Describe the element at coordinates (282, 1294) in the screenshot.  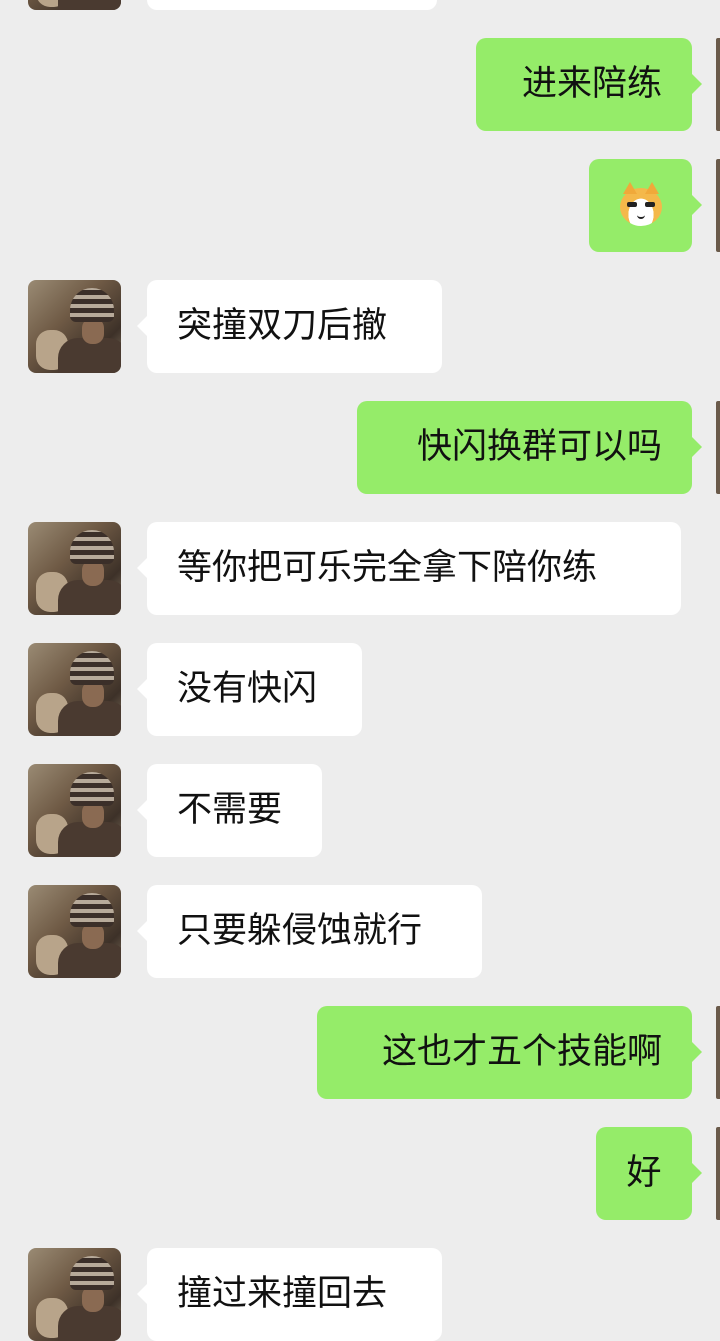
I see `message-text: 撞过来撞回去` at that location.